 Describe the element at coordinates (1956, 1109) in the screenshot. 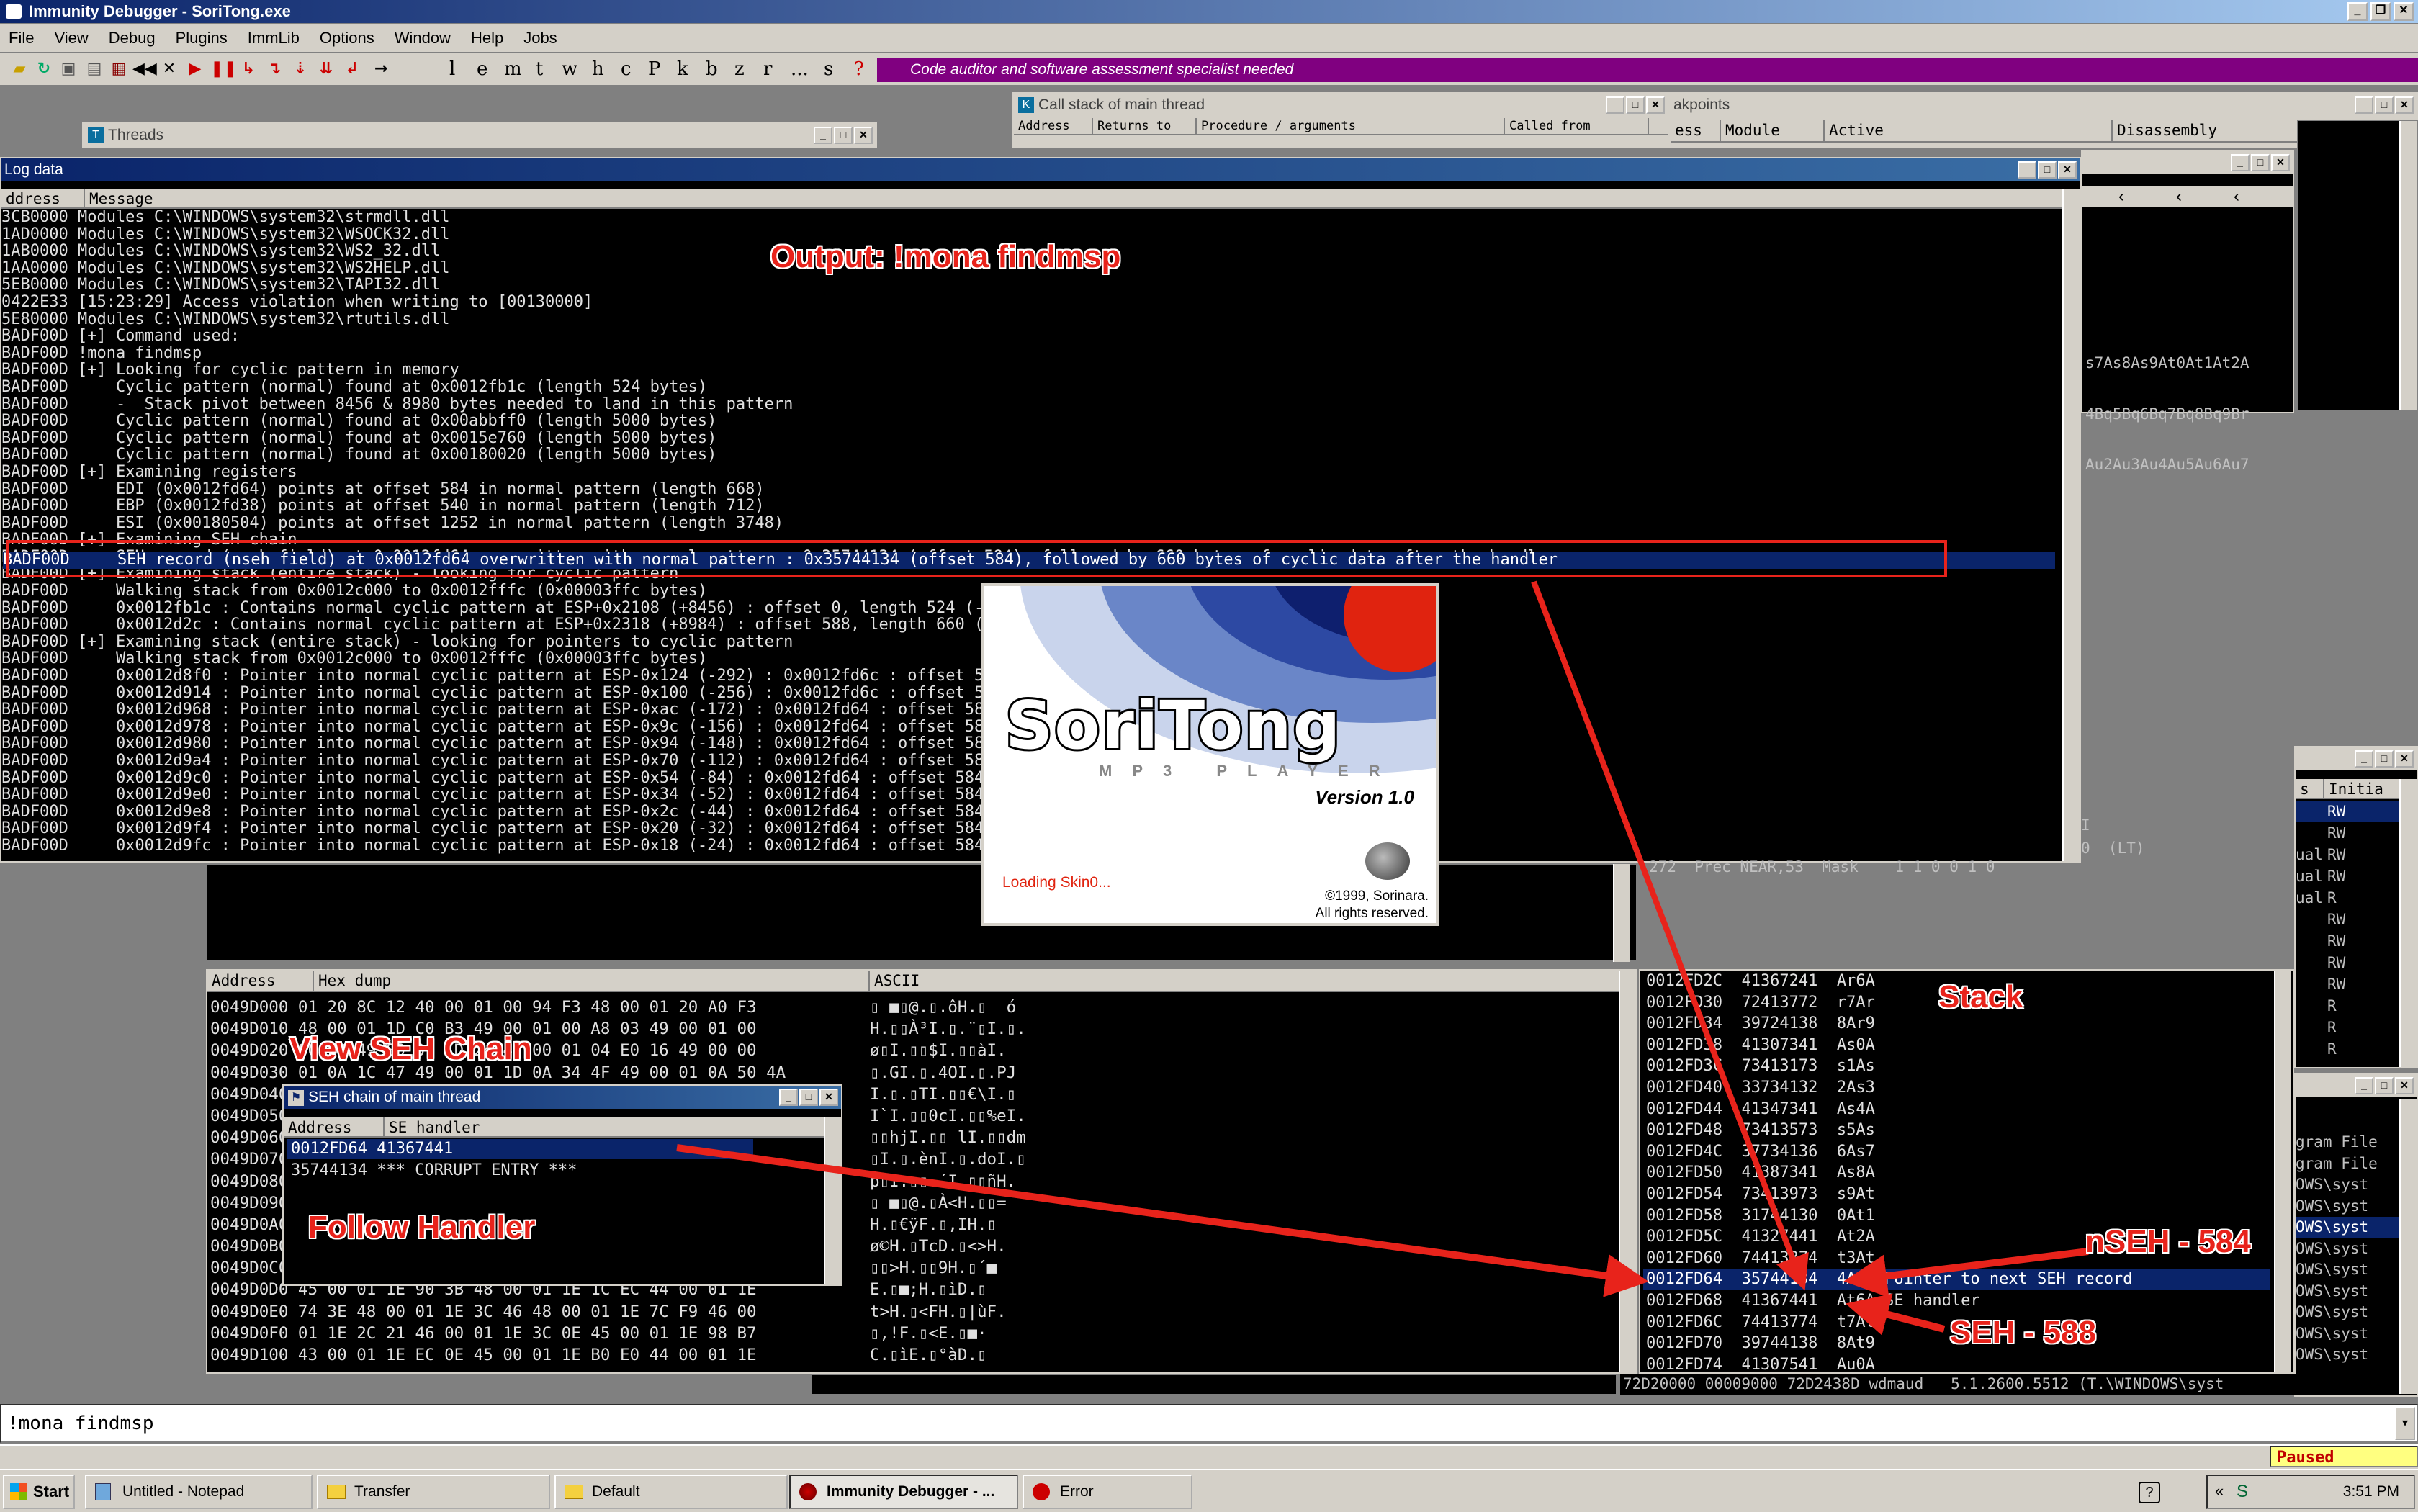

I see `stack-row: 0012FD44 41347341 As4A` at that location.